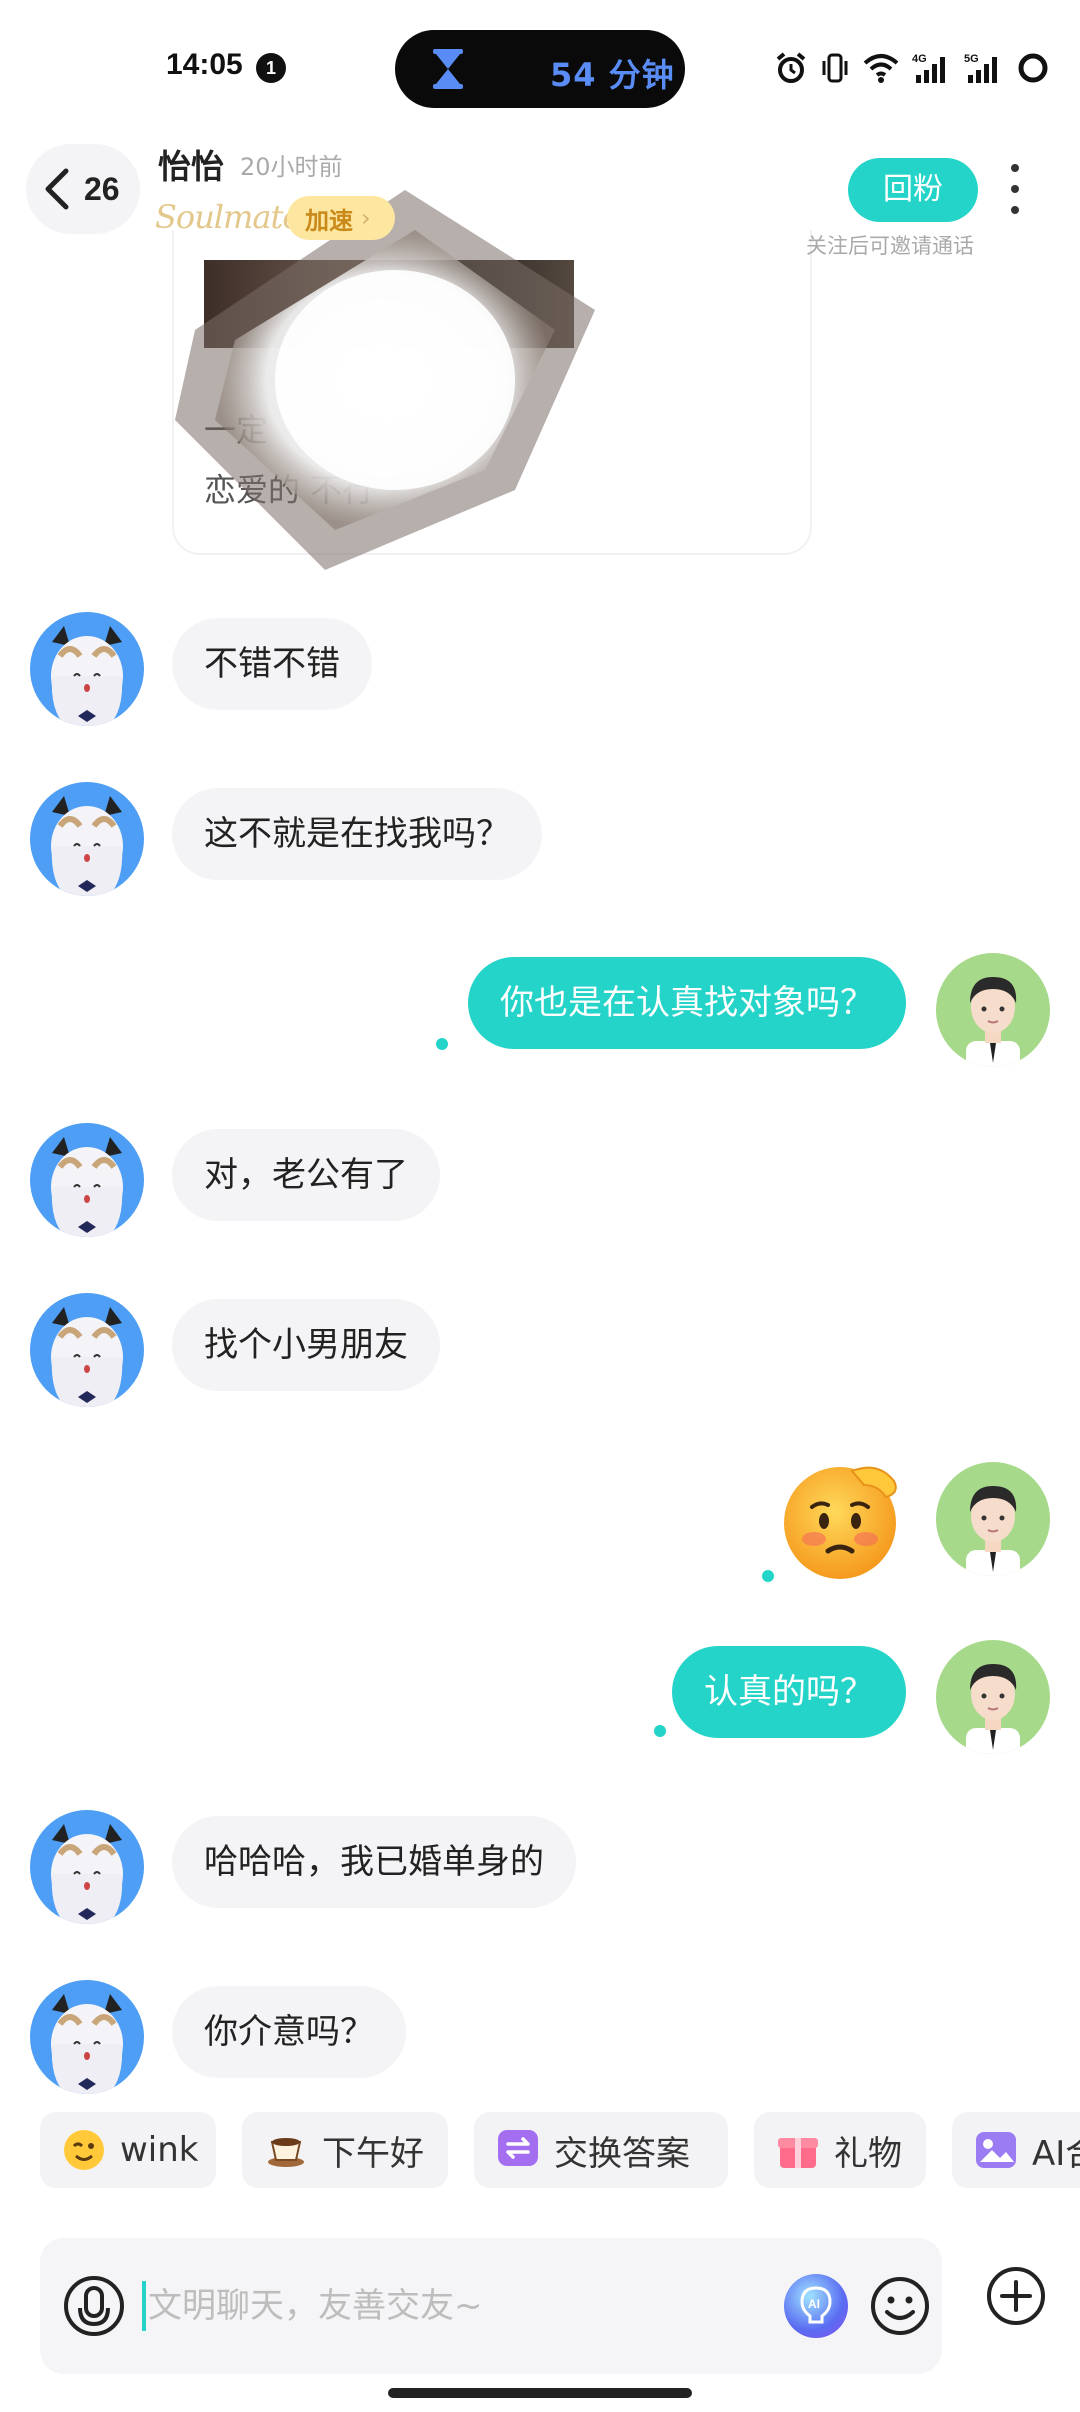  Describe the element at coordinates (835, 68) in the screenshot. I see `vibrate-icon` at that location.